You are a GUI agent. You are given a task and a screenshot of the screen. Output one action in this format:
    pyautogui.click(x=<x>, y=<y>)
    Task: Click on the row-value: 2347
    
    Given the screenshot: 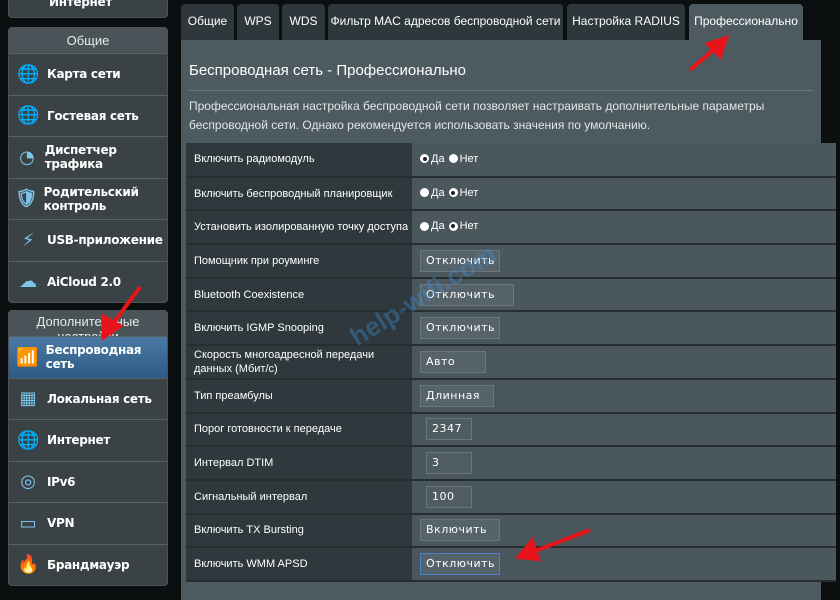 What is the action you would take?
    pyautogui.click(x=624, y=430)
    